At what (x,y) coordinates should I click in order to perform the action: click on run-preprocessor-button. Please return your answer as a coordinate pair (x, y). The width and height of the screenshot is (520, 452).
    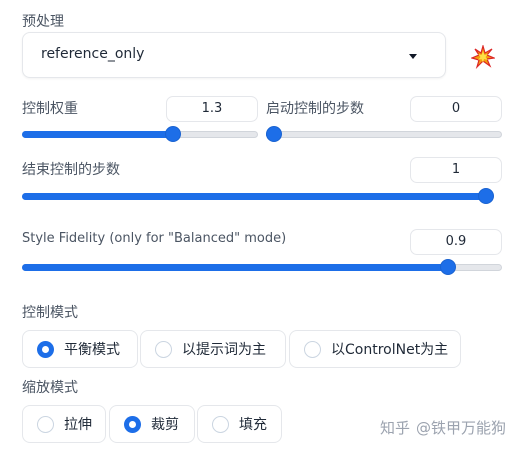
    Looking at the image, I should click on (483, 57).